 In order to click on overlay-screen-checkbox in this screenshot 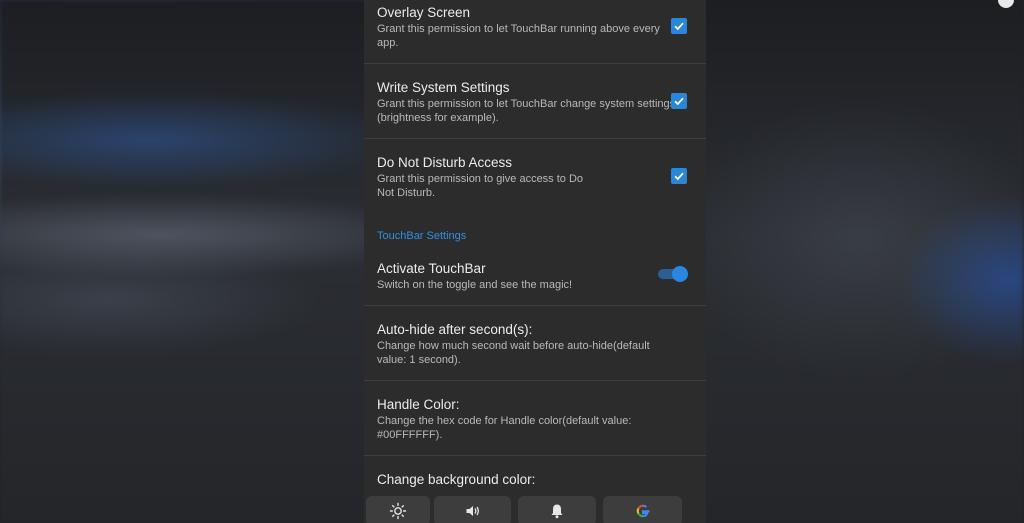, I will do `click(679, 26)`.